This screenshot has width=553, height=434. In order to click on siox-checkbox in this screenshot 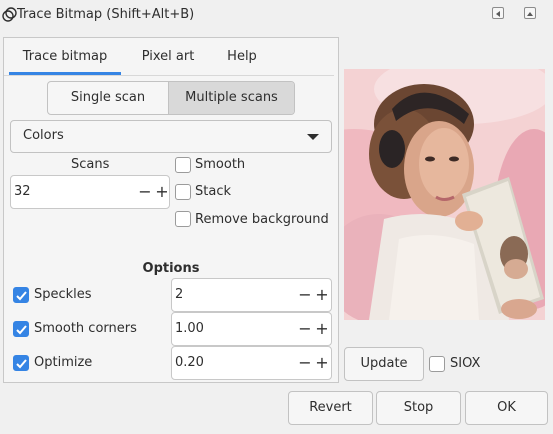, I will do `click(437, 364)`.